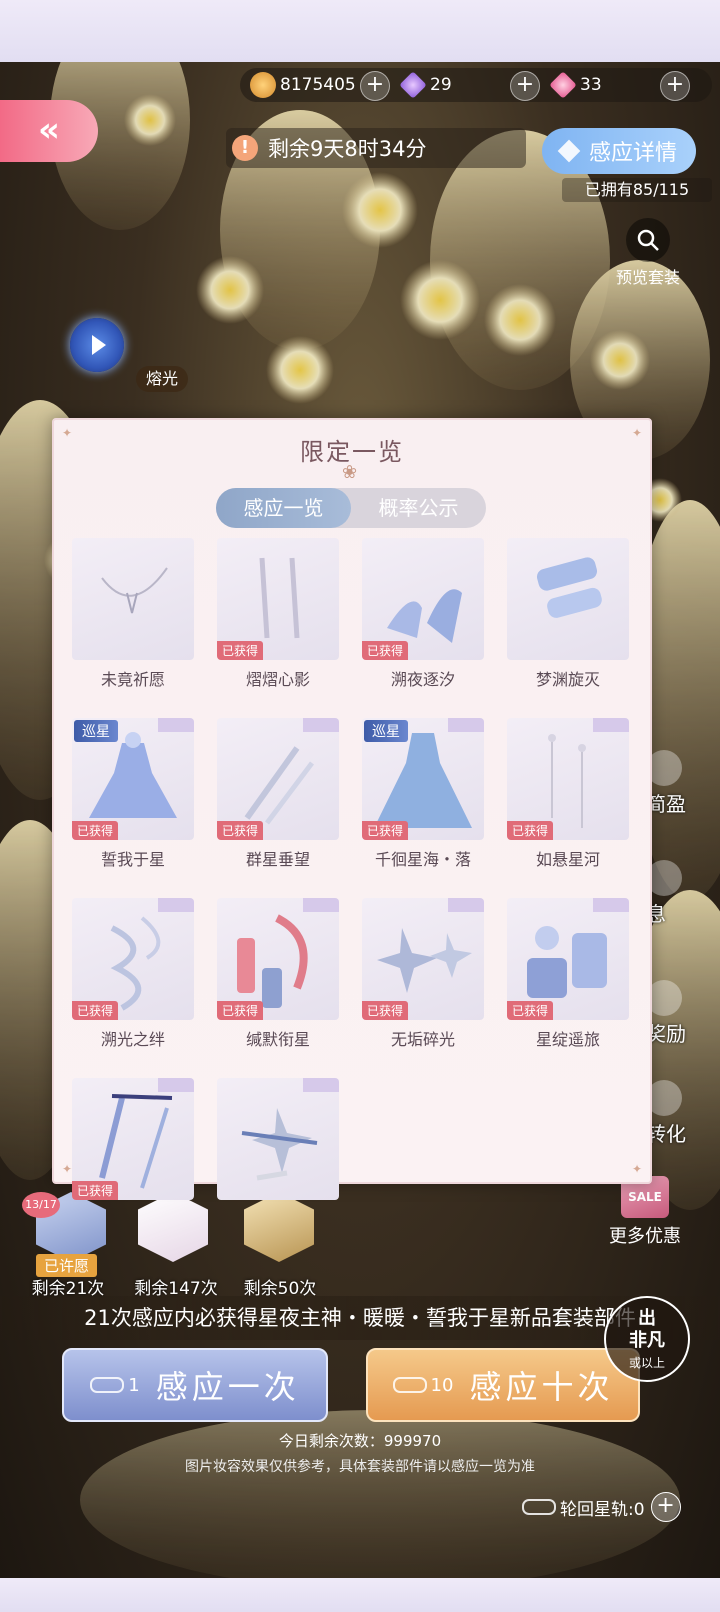  I want to click on item-card: 已获得缄默衔星, so click(278, 983).